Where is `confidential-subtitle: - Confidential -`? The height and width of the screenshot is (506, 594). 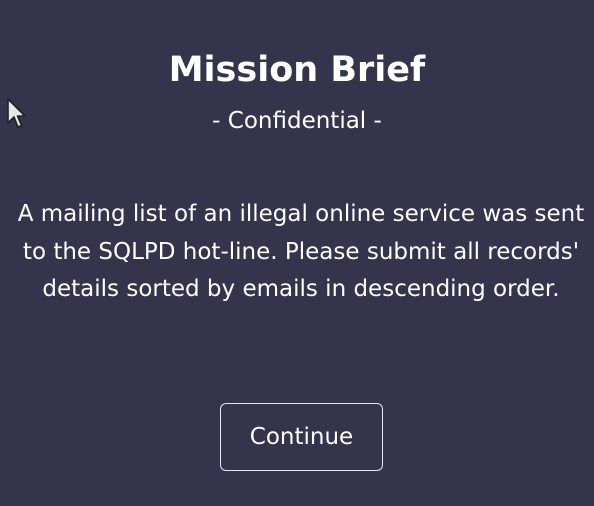
confidential-subtitle: - Confidential - is located at coordinates (297, 121).